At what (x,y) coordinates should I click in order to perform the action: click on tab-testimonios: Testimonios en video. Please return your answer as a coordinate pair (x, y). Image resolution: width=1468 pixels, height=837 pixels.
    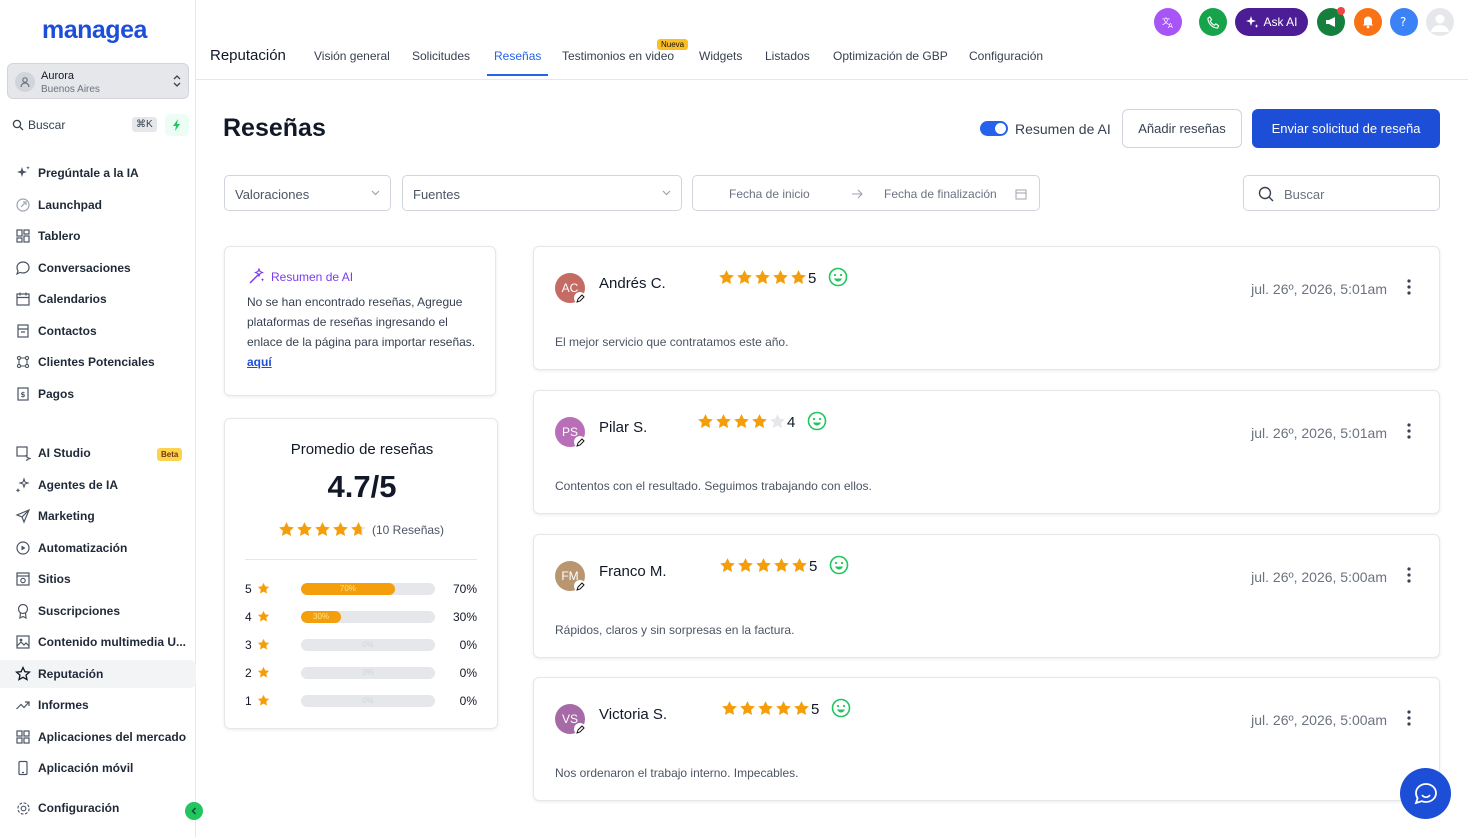
    Looking at the image, I should click on (618, 56).